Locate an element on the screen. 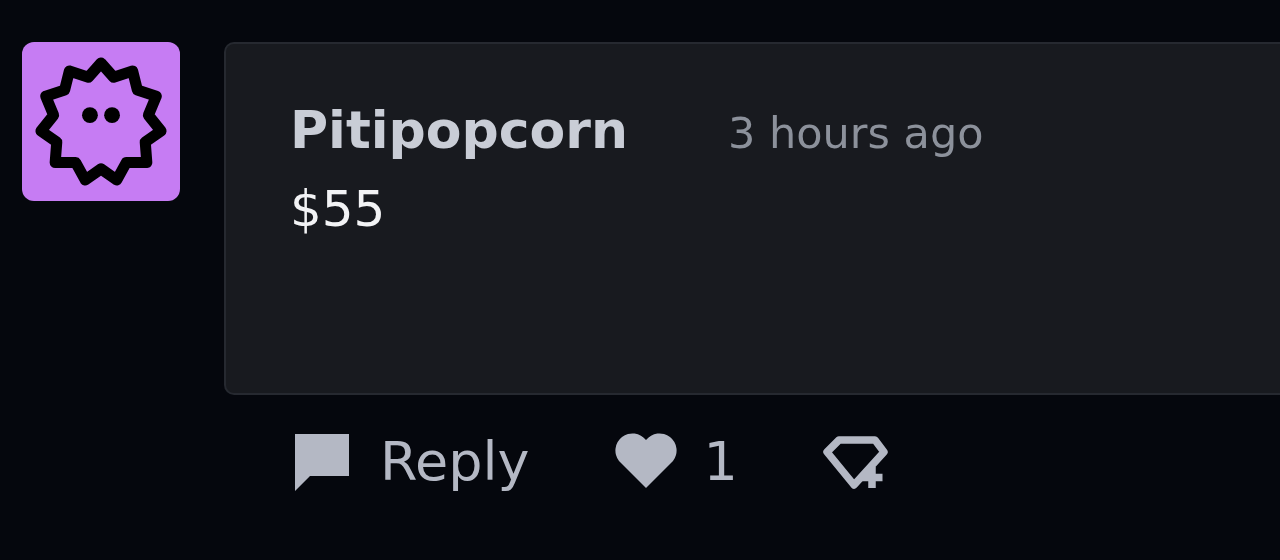  avatar-icon is located at coordinates (101, 121).